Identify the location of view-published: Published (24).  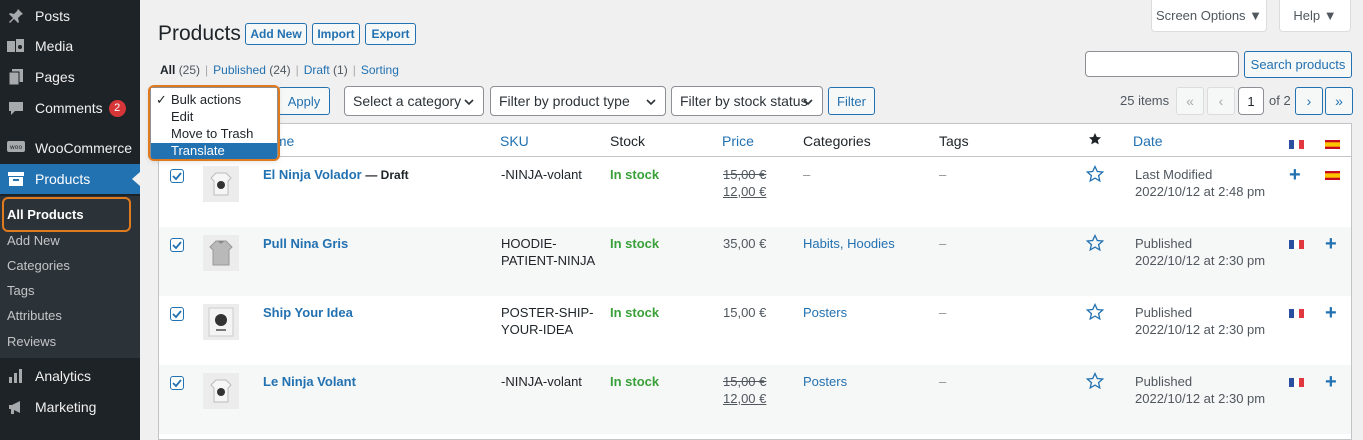
(251, 70).